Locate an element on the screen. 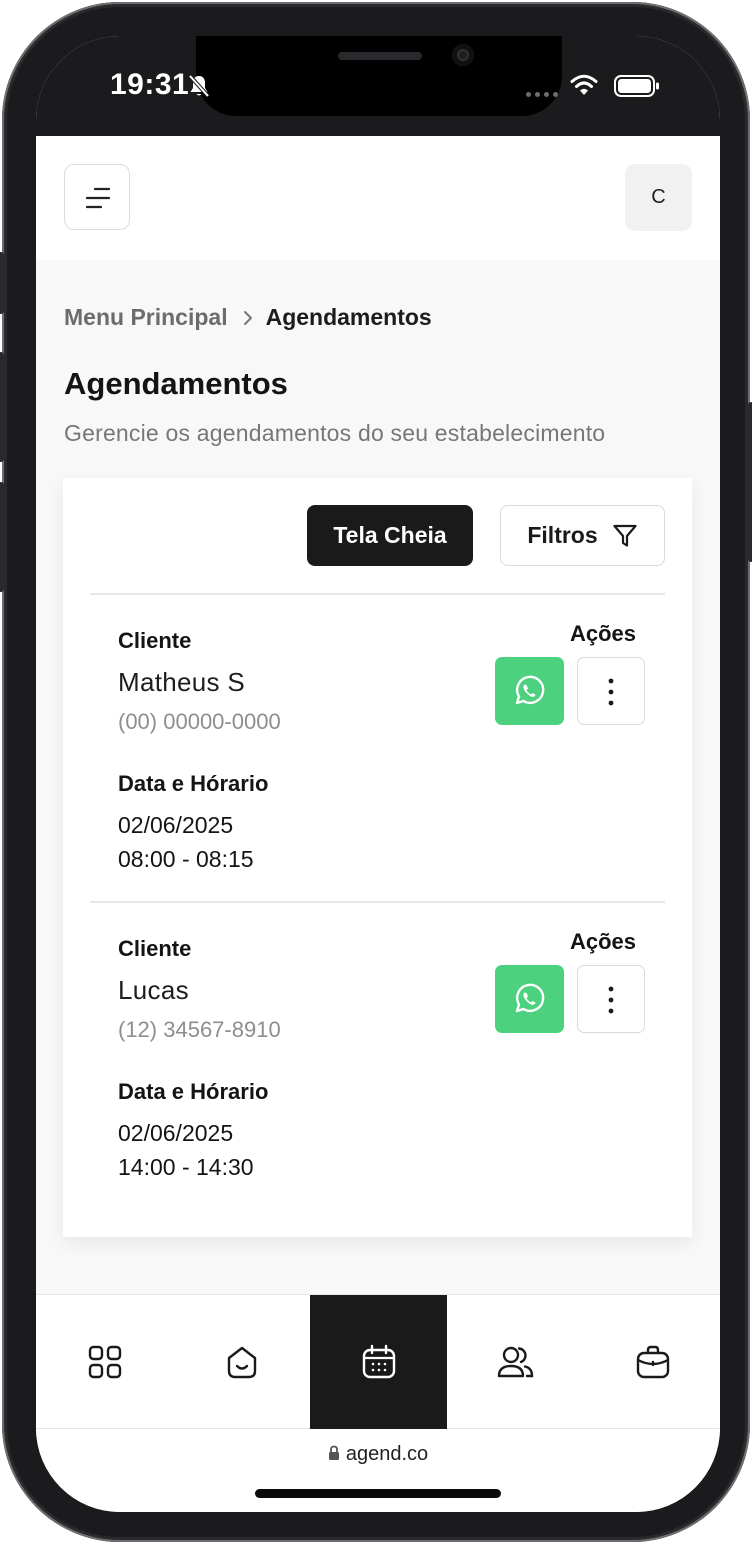  filters-button: Filtros is located at coordinates (582, 535).